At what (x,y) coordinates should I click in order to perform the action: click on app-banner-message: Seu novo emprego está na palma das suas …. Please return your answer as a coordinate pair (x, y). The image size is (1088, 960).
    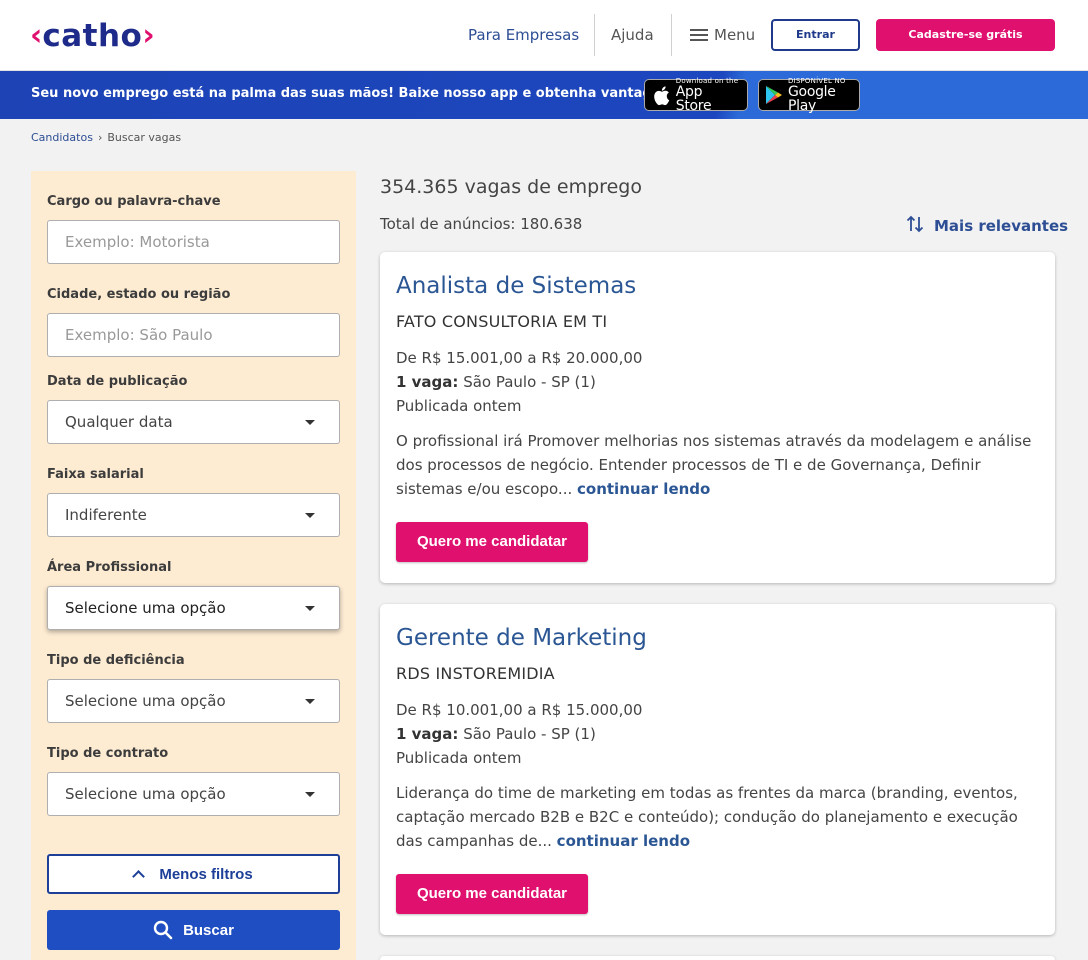
    Looking at the image, I should click on (362, 93).